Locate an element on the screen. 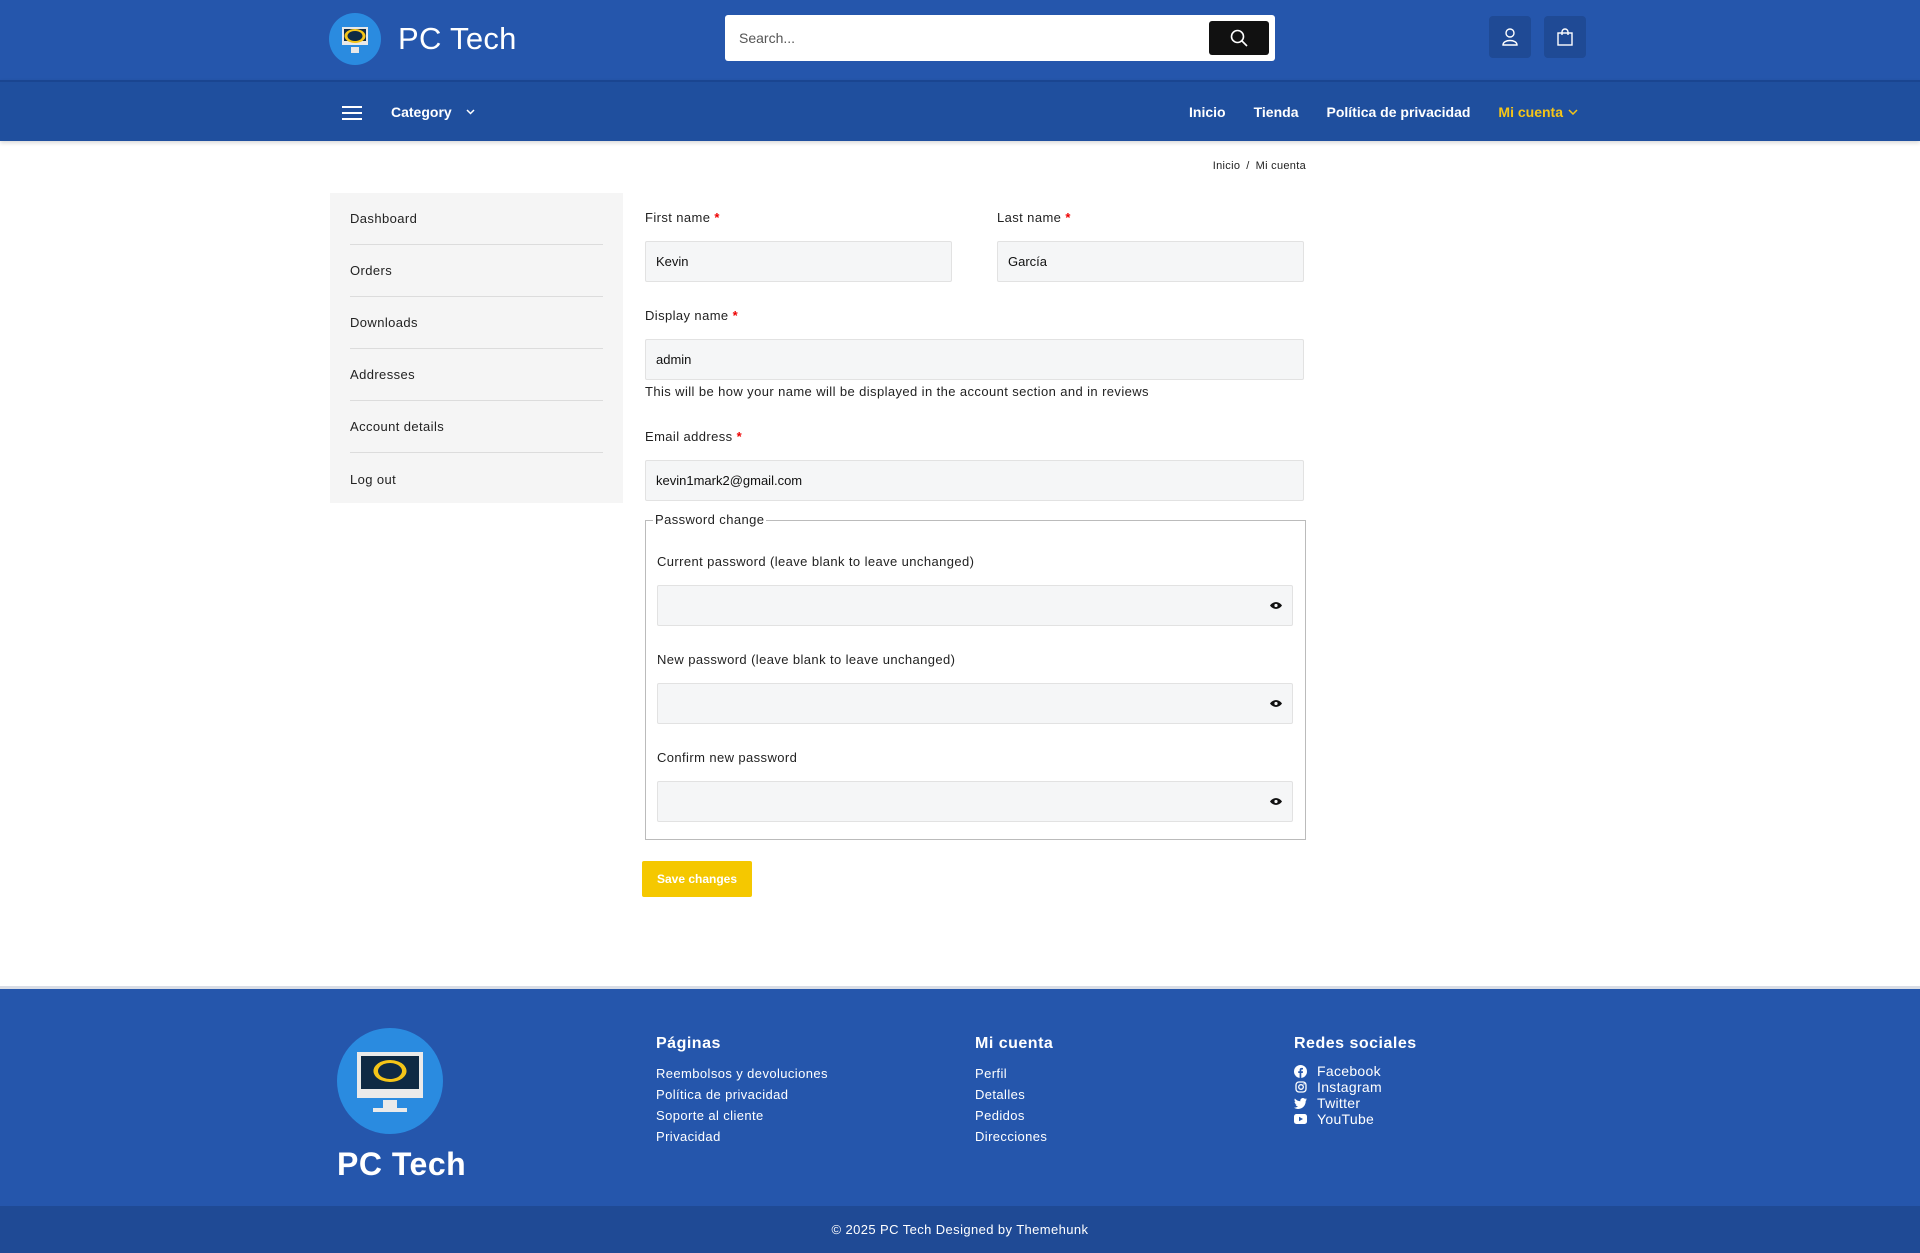 The width and height of the screenshot is (1920, 1253). search-icon is located at coordinates (1239, 38).